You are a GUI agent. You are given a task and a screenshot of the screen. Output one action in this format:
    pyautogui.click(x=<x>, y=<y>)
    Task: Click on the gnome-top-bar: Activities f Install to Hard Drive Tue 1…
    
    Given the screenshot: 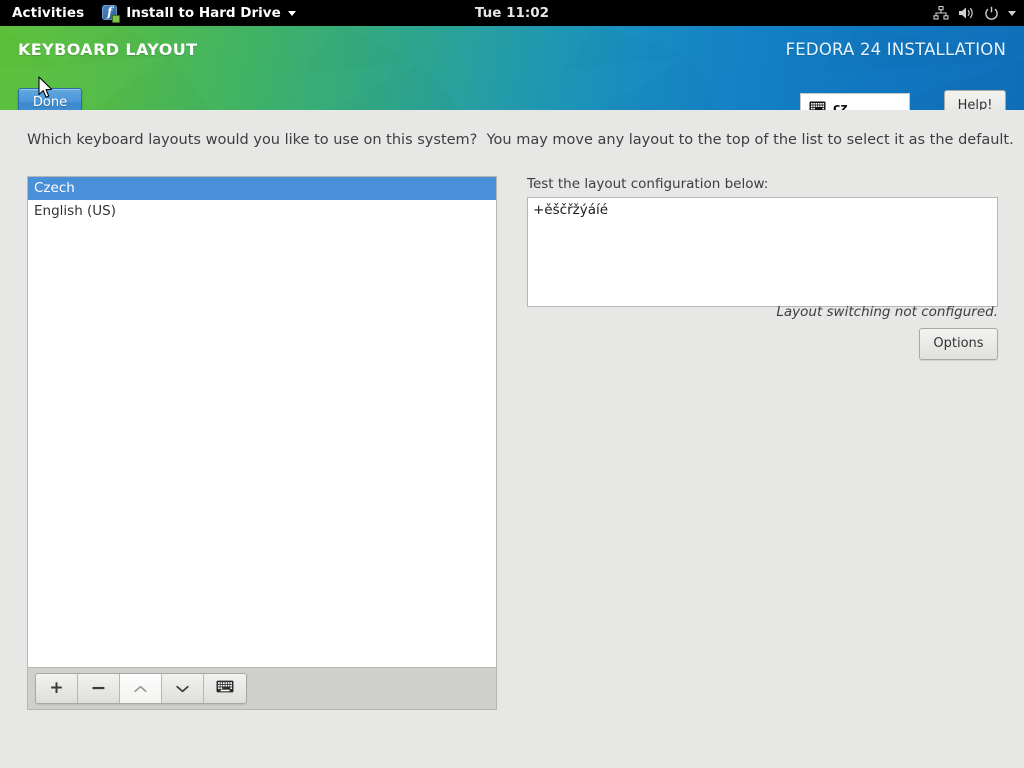 What is the action you would take?
    pyautogui.click(x=512, y=13)
    